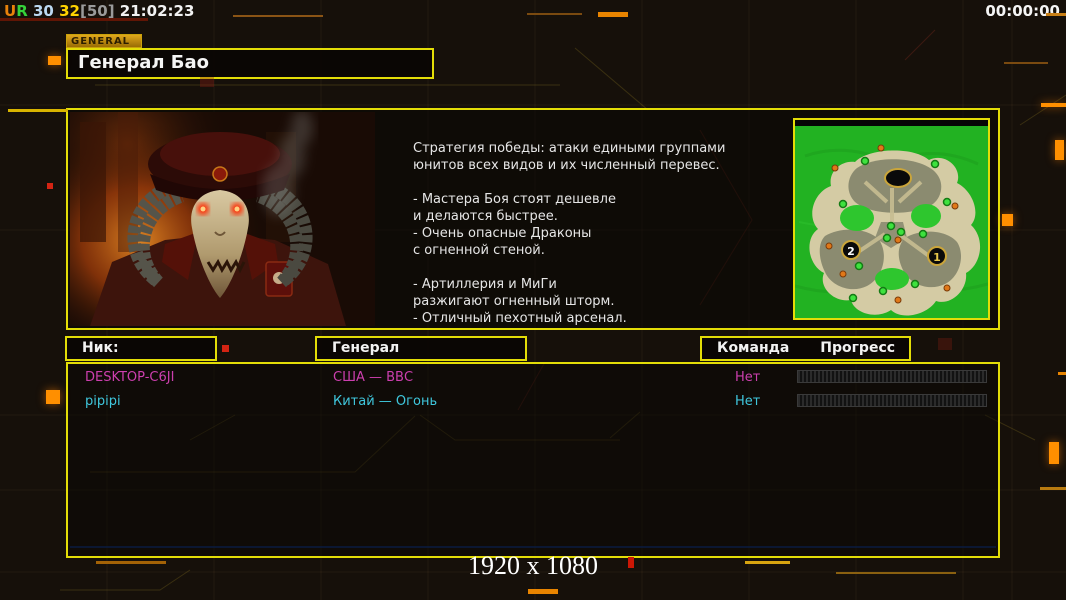 This screenshot has height=600, width=1066. Describe the element at coordinates (74, 19) in the screenshot. I see `status-underline` at that location.